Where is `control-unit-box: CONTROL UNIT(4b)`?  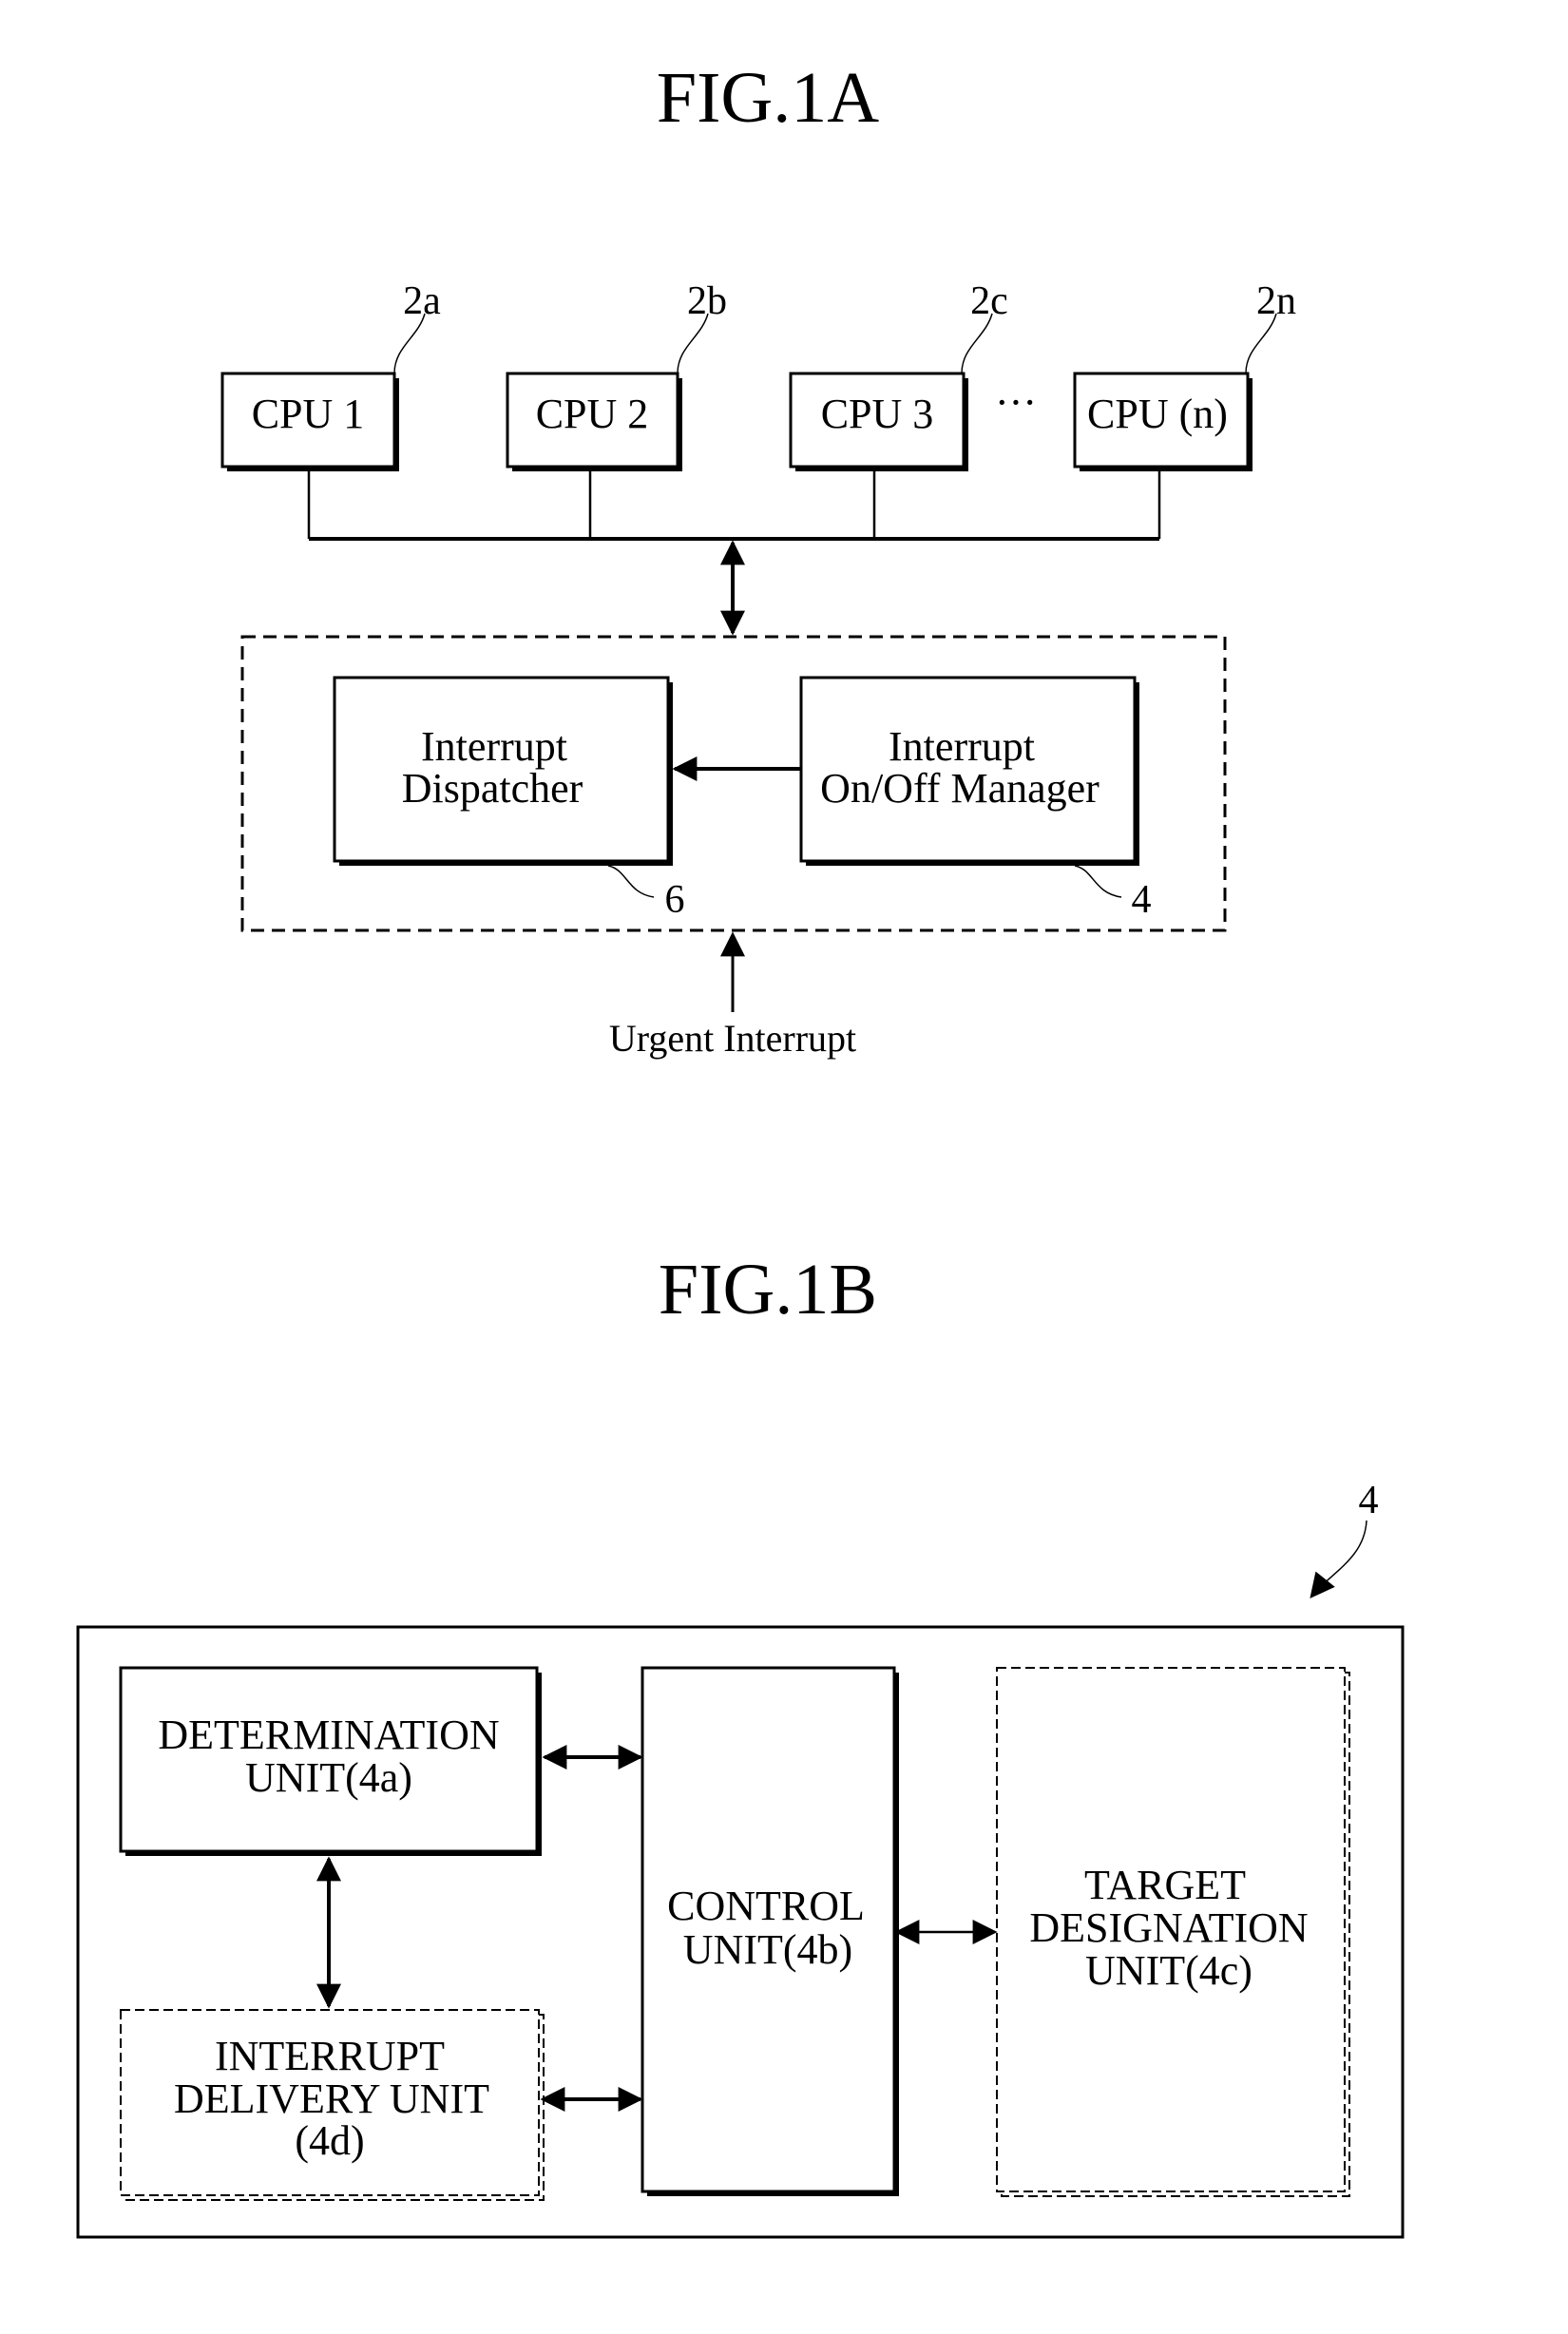 control-unit-box: CONTROL UNIT(4b) is located at coordinates (770, 1931).